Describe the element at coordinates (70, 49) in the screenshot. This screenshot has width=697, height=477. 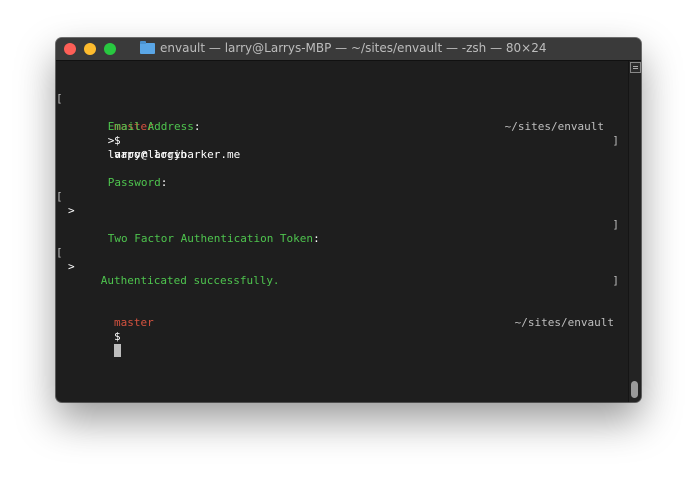
I see `close-window-button` at that location.